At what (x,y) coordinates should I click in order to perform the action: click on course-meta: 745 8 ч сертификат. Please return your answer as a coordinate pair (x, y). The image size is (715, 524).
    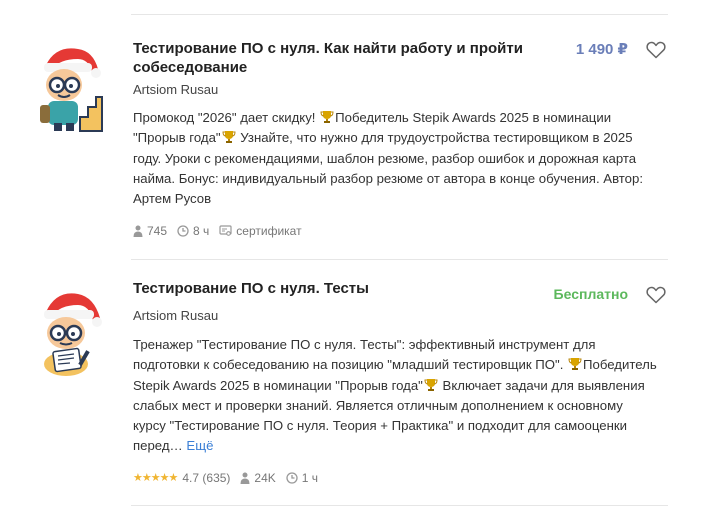
    Looking at the image, I should click on (222, 231).